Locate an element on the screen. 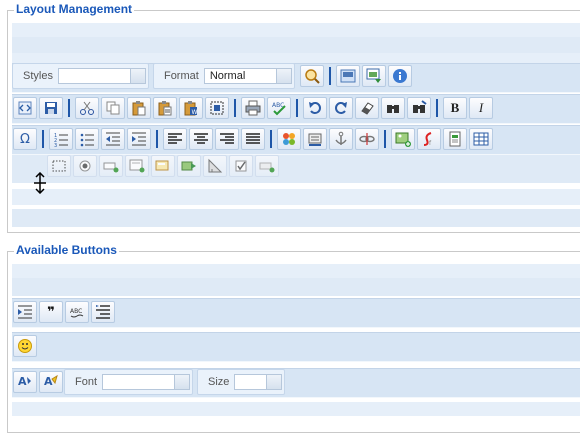  undo-icon is located at coordinates (315, 108).